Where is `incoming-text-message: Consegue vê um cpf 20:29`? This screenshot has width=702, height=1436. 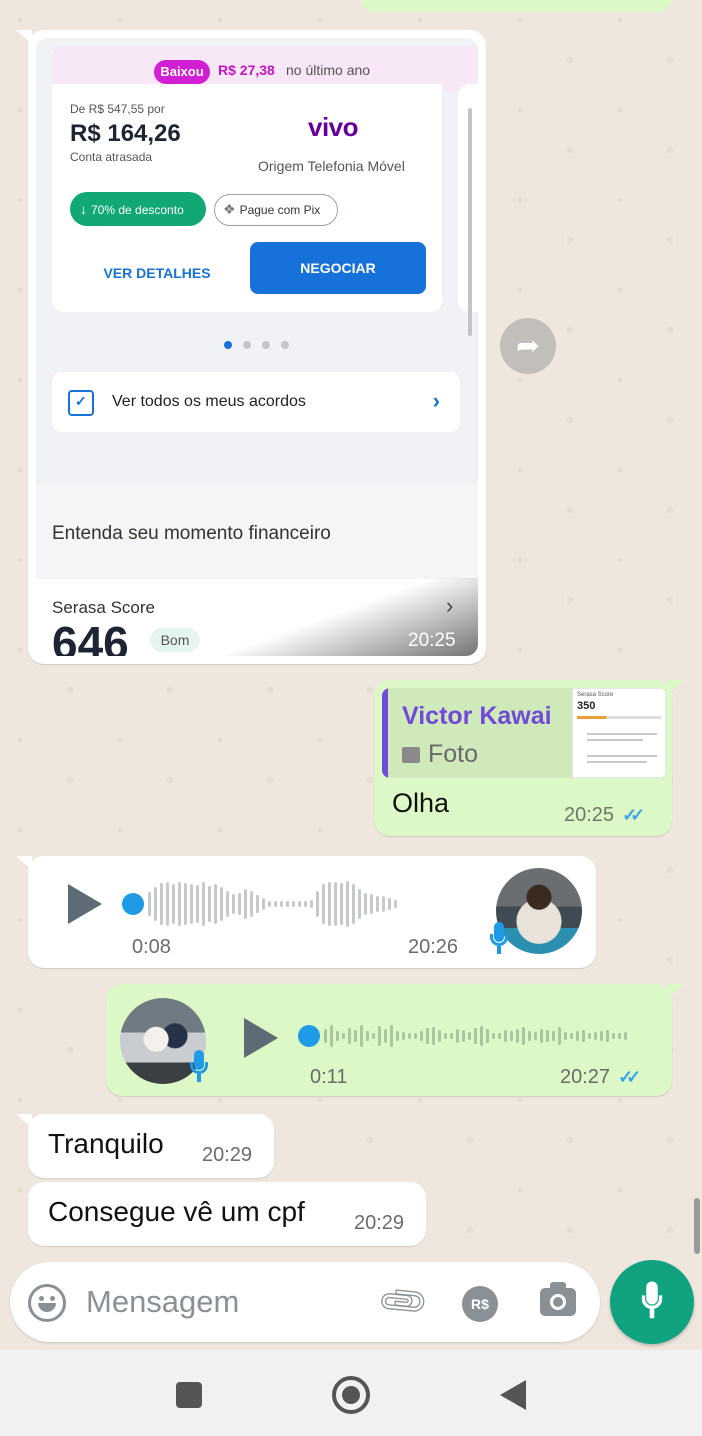
incoming-text-message: Consegue vê um cpf 20:29 is located at coordinates (227, 1214).